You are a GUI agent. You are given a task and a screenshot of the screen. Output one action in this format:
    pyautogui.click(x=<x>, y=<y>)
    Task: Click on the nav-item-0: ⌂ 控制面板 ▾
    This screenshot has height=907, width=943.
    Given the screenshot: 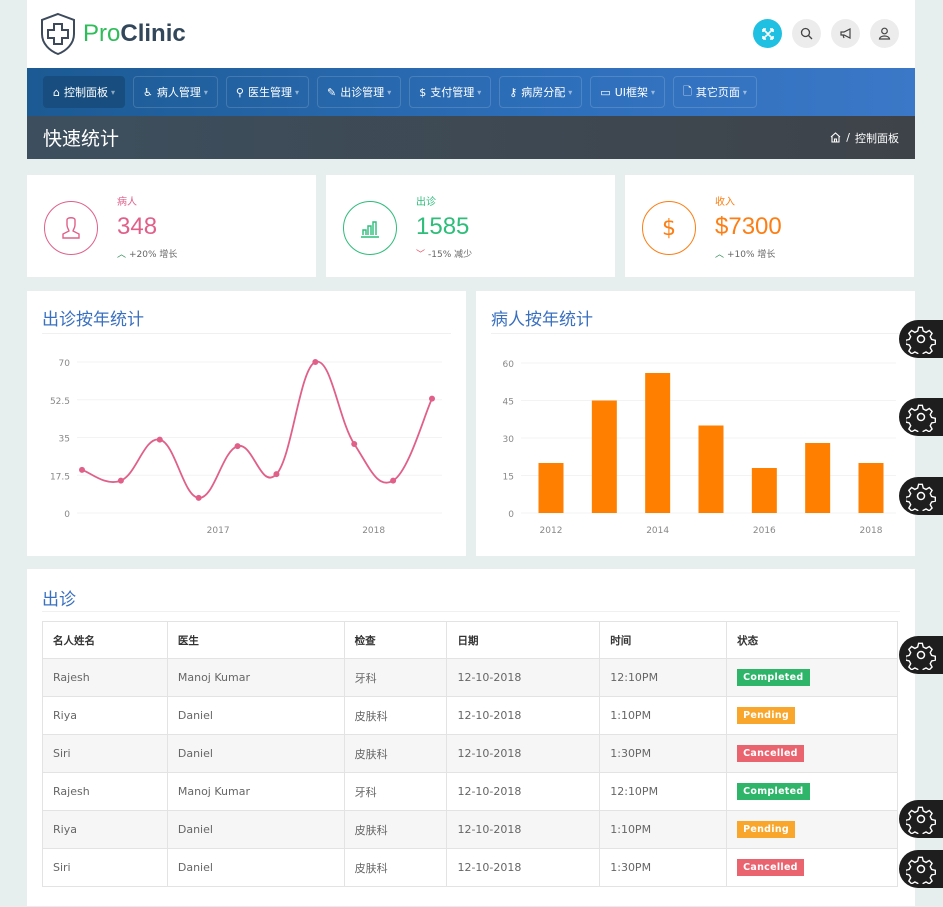 What is the action you would take?
    pyautogui.click(x=84, y=92)
    